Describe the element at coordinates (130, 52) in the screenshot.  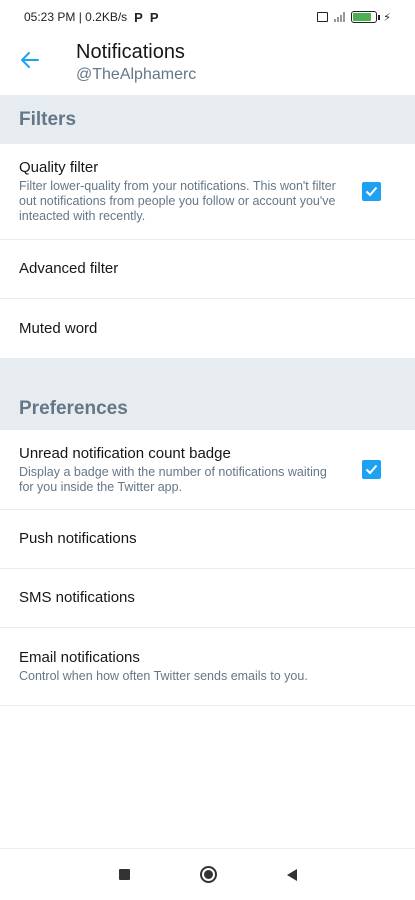
I see `page-title: Notifications` at that location.